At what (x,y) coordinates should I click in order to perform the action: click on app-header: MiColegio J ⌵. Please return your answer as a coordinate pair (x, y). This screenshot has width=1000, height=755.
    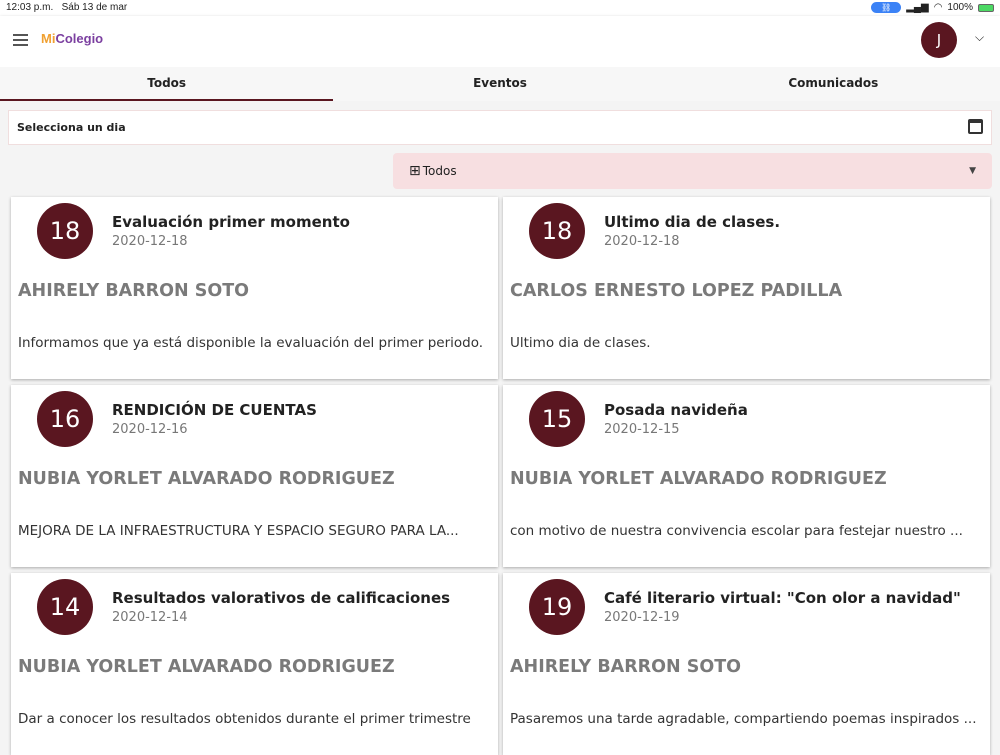
    Looking at the image, I should click on (500, 41).